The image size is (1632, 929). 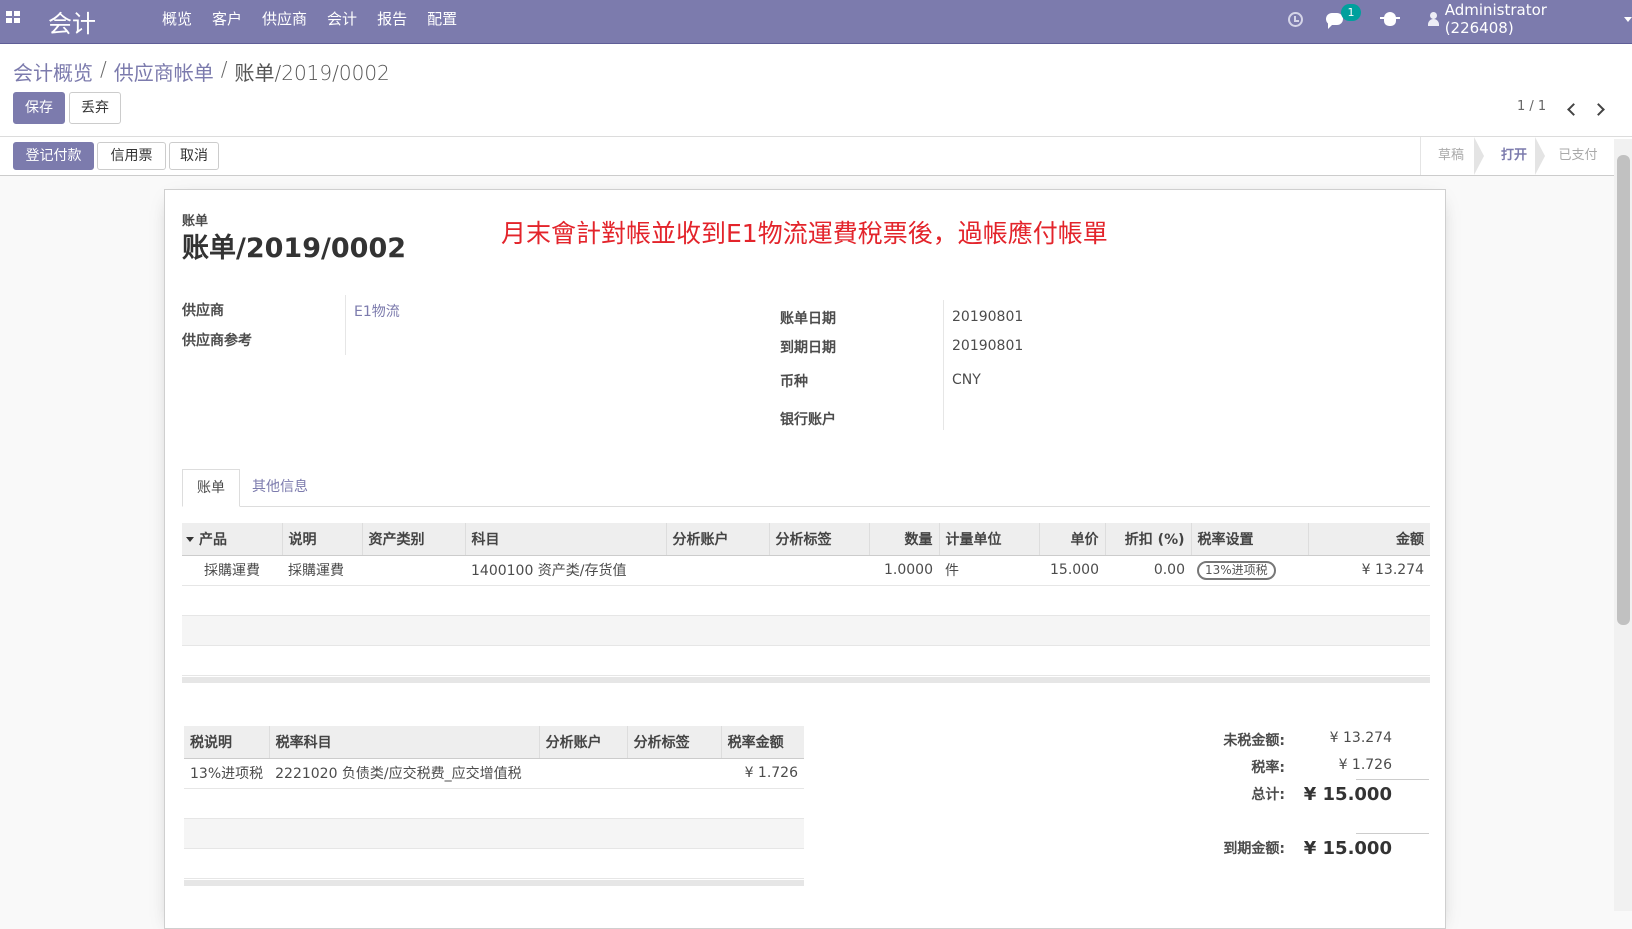 What do you see at coordinates (989, 570) in the screenshot?
I see `cell-uom: 件` at bounding box center [989, 570].